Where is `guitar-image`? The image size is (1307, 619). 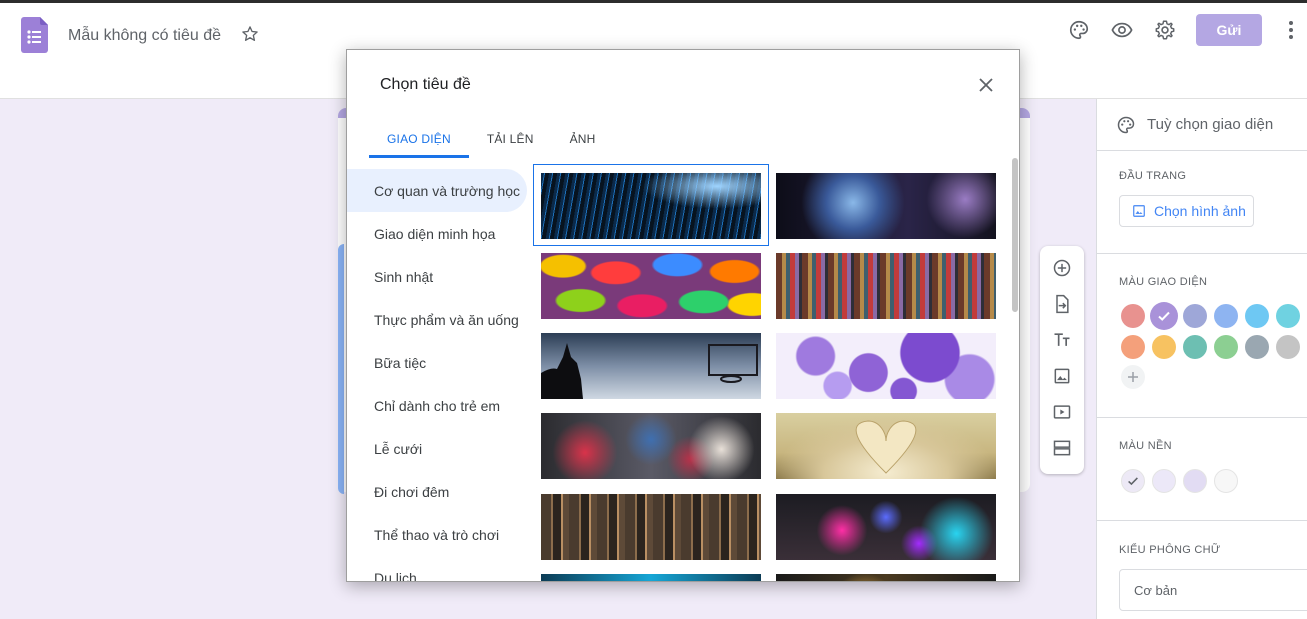
guitar-image is located at coordinates (886, 206).